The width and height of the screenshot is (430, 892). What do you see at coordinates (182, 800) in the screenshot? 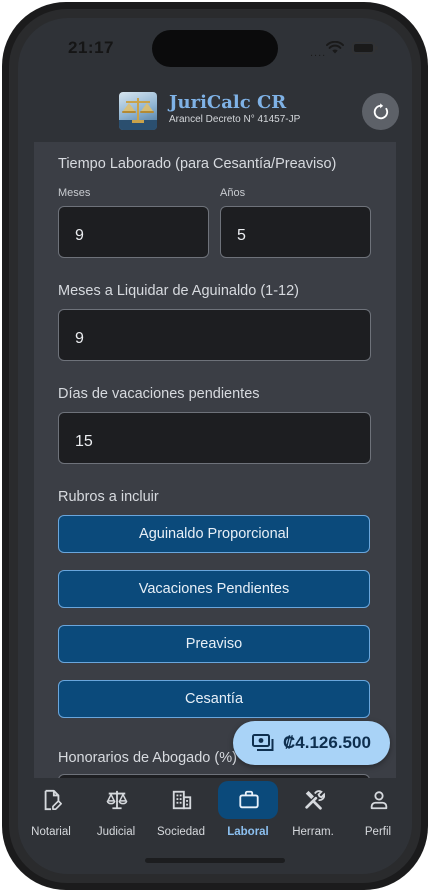
I see `building-icon` at bounding box center [182, 800].